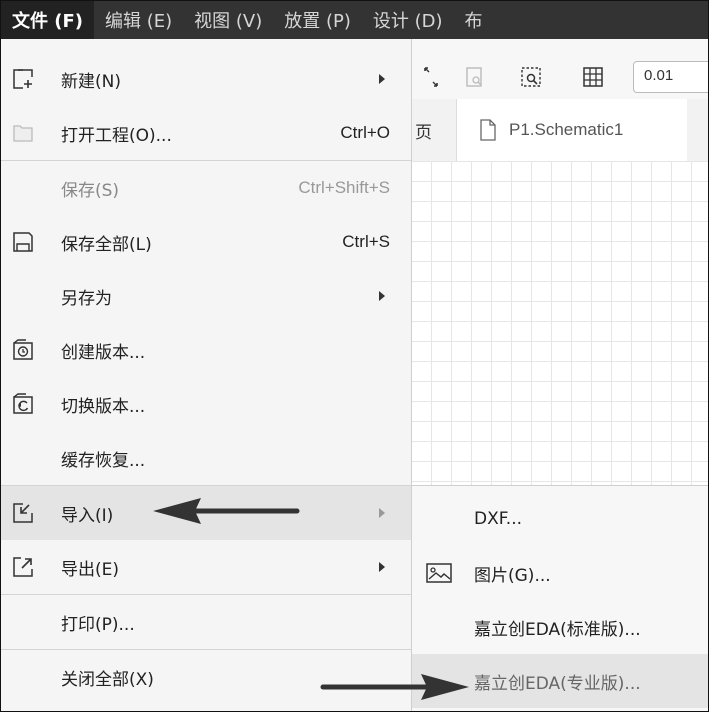  I want to click on menu-file: 文件 (F), so click(48, 20).